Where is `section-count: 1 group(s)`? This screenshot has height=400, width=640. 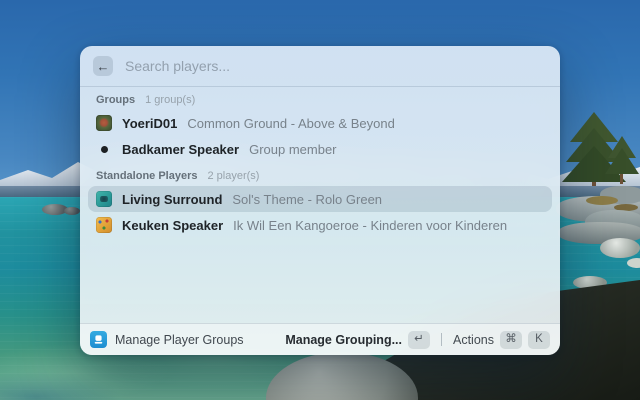 section-count: 1 group(s) is located at coordinates (170, 100).